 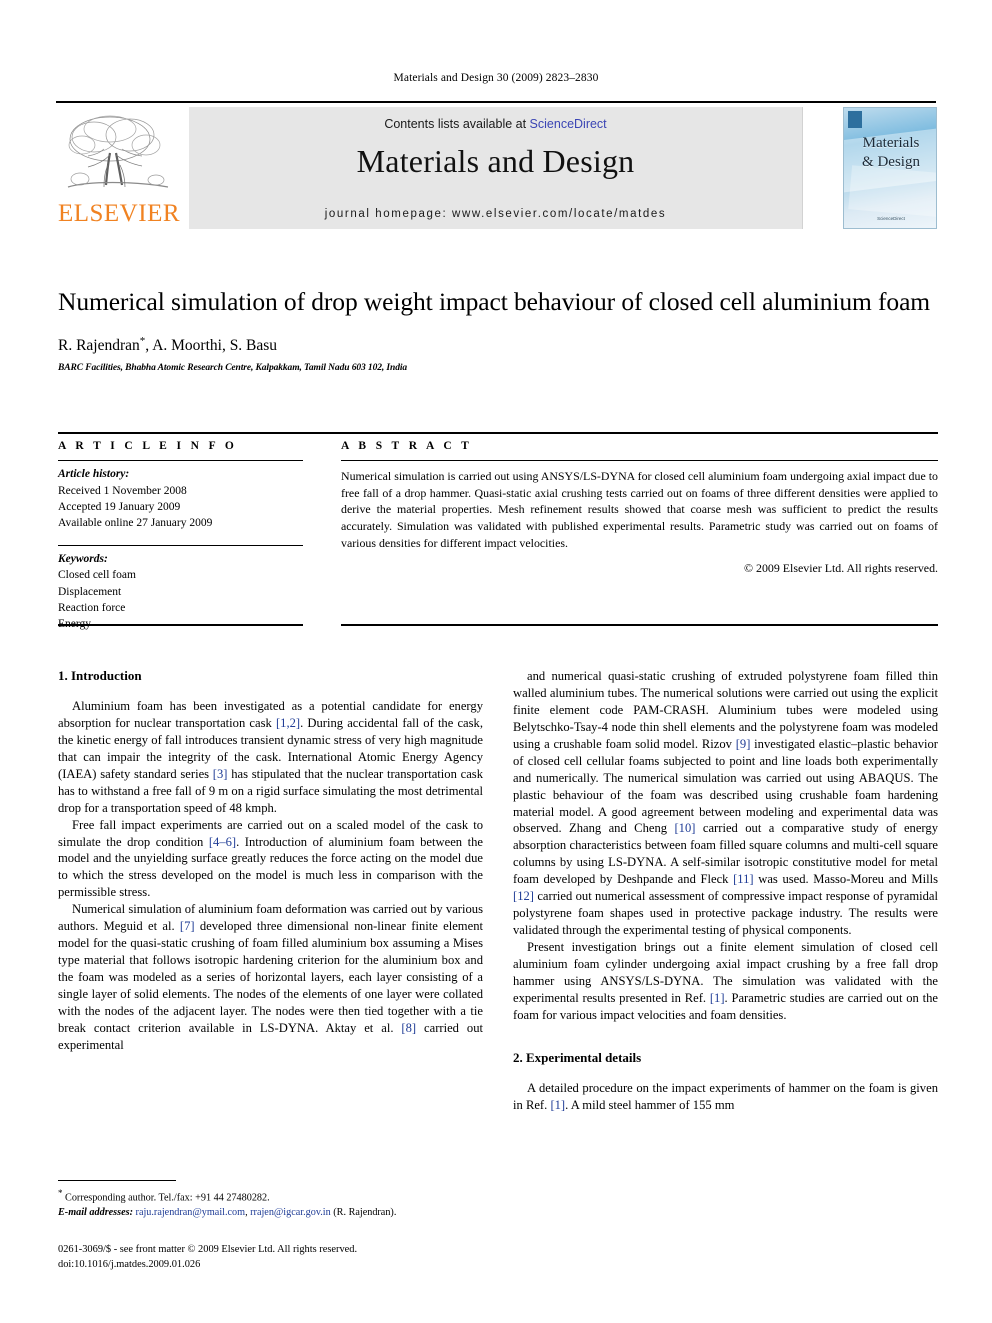 What do you see at coordinates (180, 545) in the screenshot?
I see `keywords-rule` at bounding box center [180, 545].